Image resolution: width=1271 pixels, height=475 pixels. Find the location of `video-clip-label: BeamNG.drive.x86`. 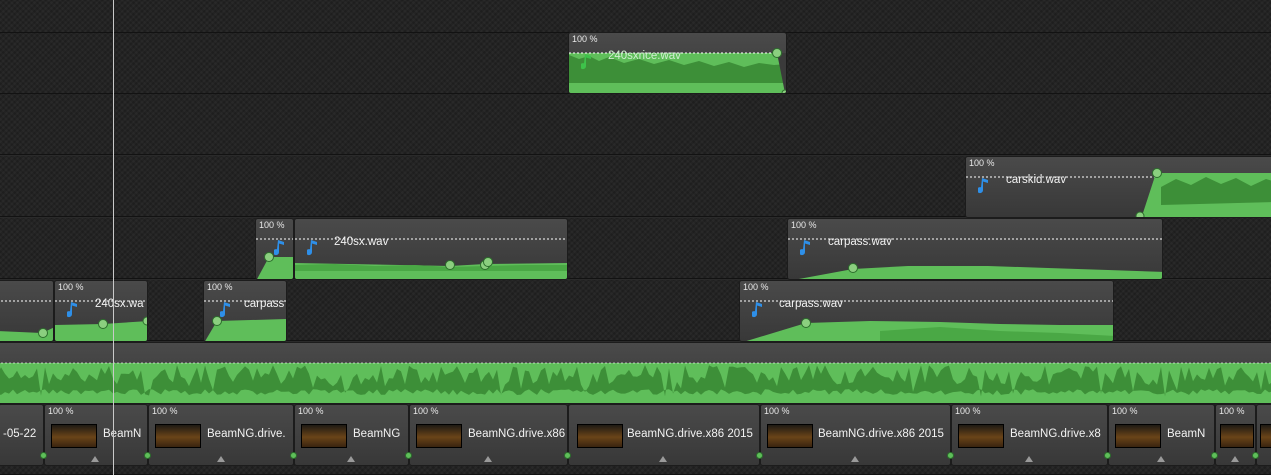

video-clip-label: BeamNG.drive.x86 is located at coordinates (517, 434).